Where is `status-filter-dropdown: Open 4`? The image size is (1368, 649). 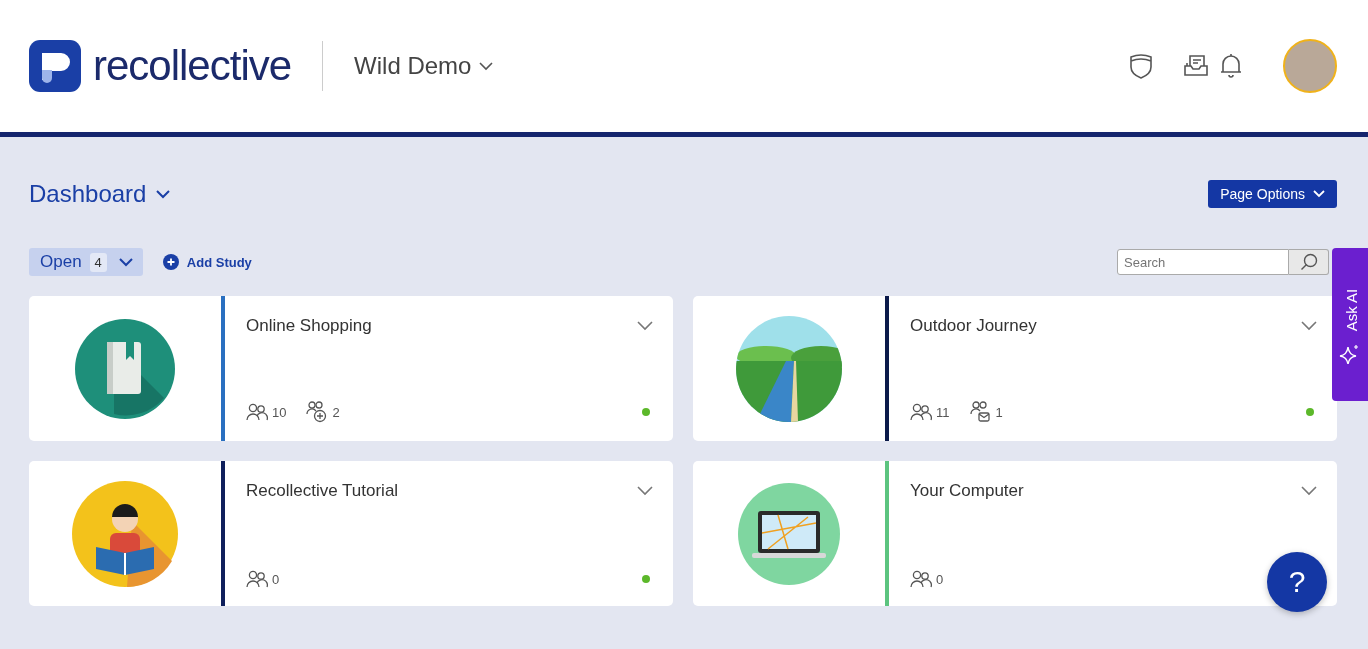 status-filter-dropdown: Open 4 is located at coordinates (86, 262).